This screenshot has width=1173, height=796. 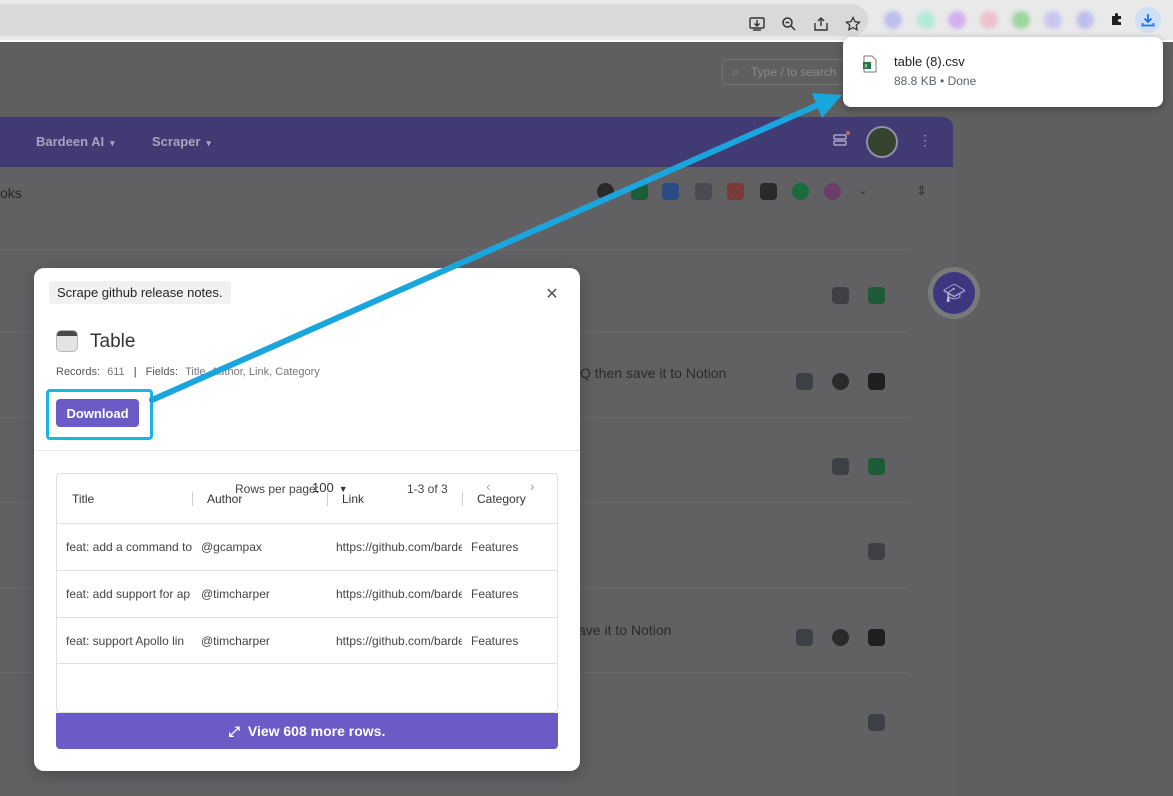 I want to click on caret-down-icon: ▼, so click(x=343, y=489).